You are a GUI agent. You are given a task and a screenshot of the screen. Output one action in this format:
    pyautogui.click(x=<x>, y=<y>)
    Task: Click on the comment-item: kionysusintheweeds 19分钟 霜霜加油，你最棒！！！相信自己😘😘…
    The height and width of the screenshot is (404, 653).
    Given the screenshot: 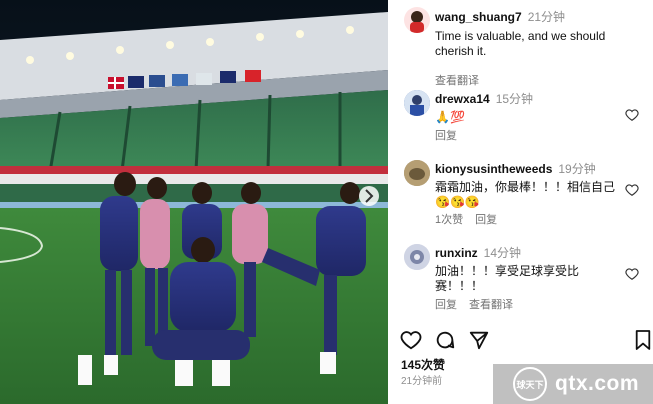 What is the action you would take?
    pyautogui.click(x=520, y=193)
    